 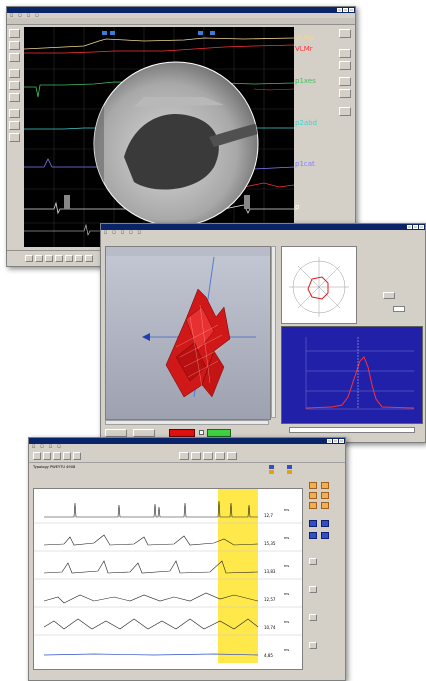 I want to click on distribution-chart, so click(x=352, y=375).